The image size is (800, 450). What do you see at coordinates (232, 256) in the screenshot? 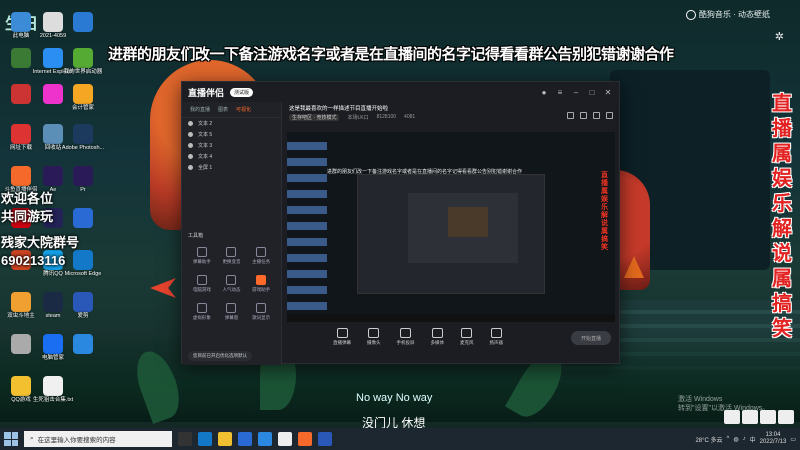
I see `tool-voice: 更换变音` at bounding box center [232, 256].